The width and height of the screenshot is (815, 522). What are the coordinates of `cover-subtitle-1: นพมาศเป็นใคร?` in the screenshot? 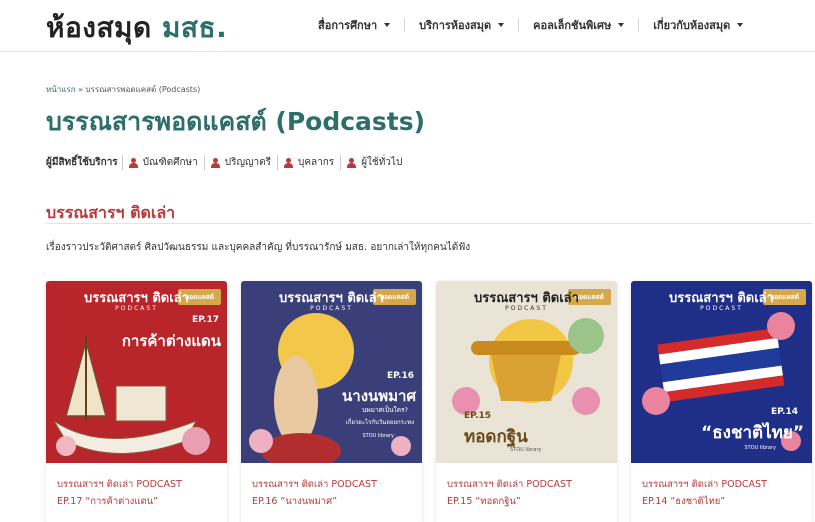 It's located at (384, 410).